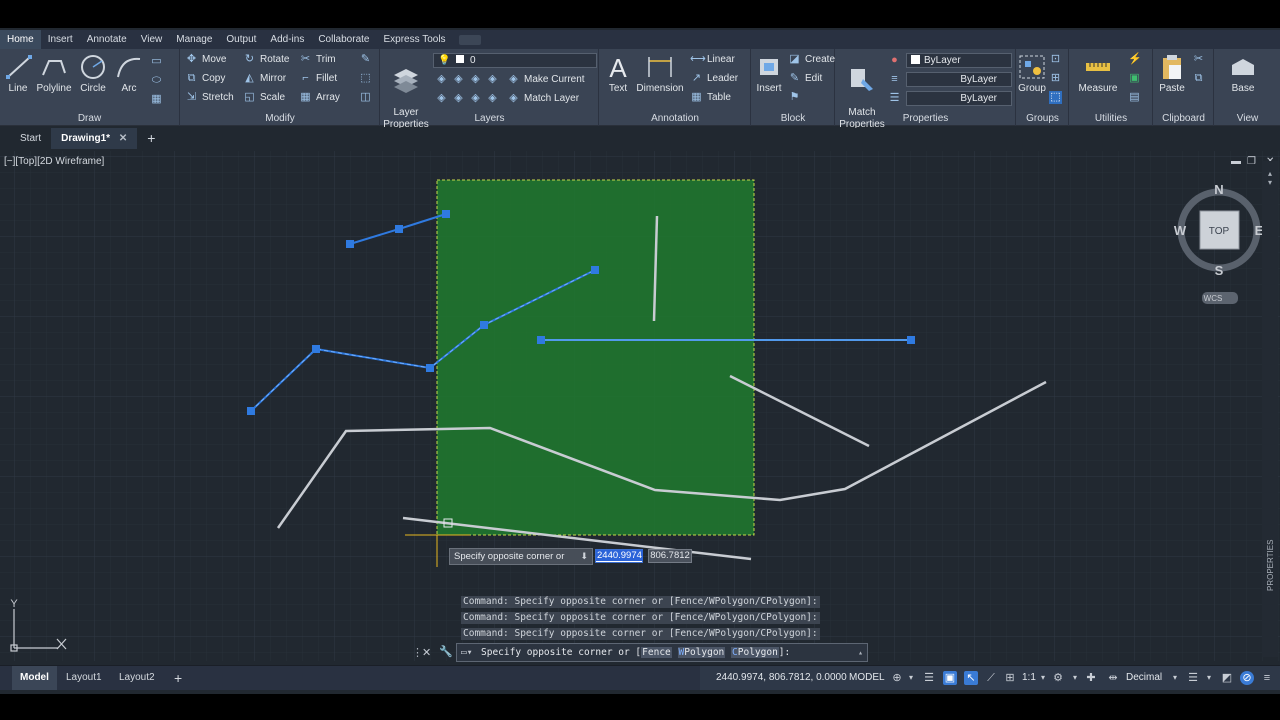  Describe the element at coordinates (1270, 173) in the screenshot. I see `nav-bar-collapse-icon: ▴` at that location.